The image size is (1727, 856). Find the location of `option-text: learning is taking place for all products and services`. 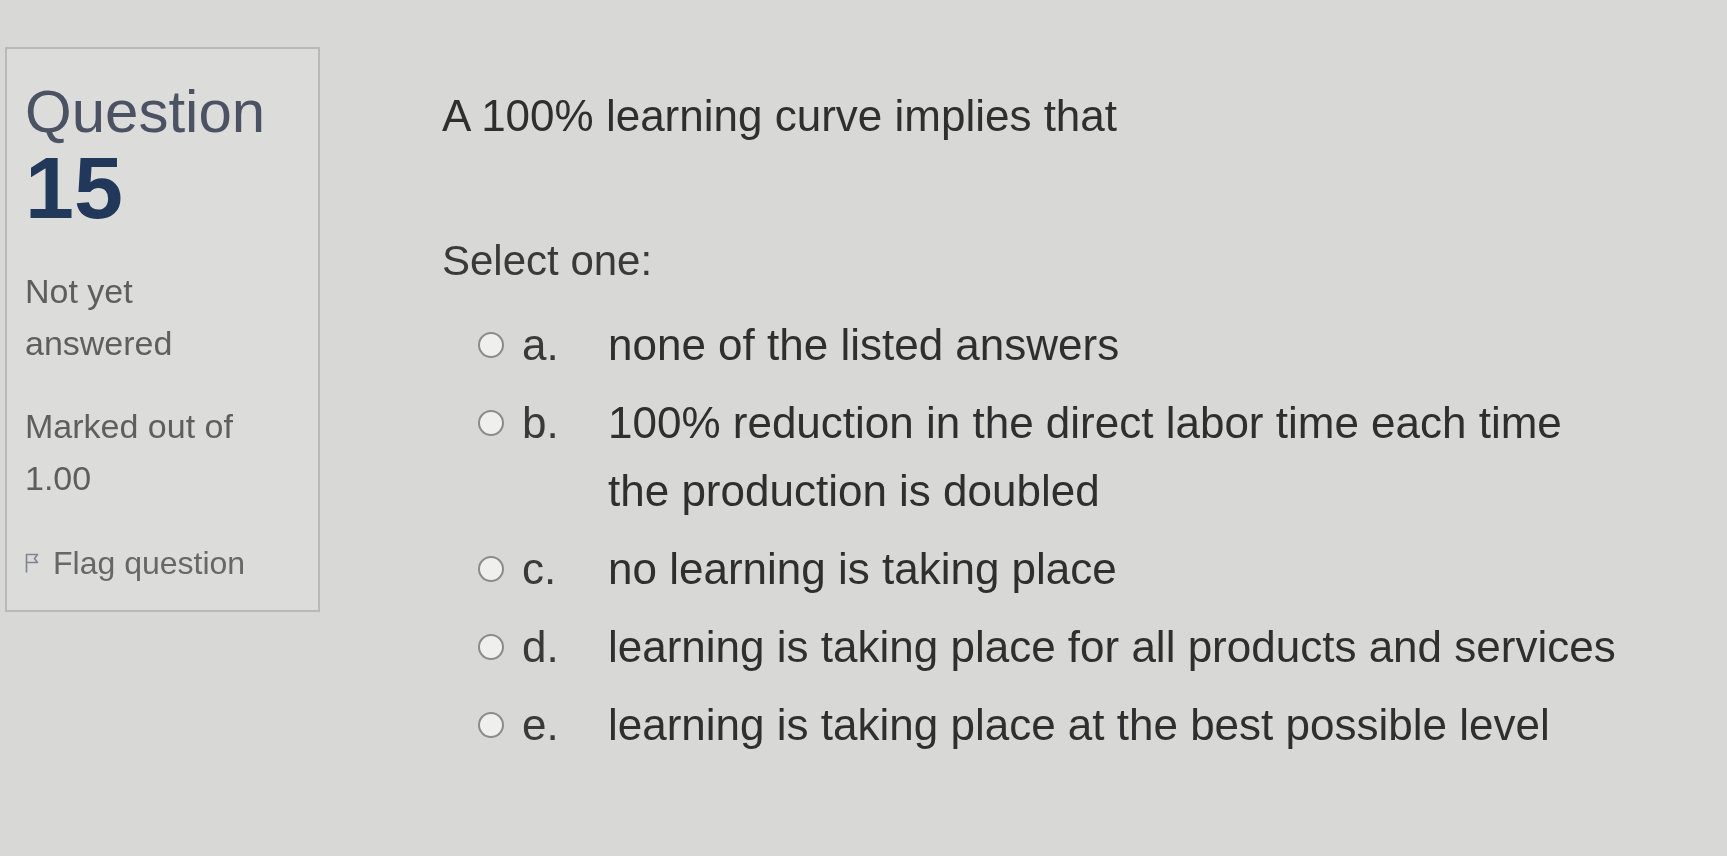

option-text: learning is taking place for all products and services is located at coordinates (1116, 647).